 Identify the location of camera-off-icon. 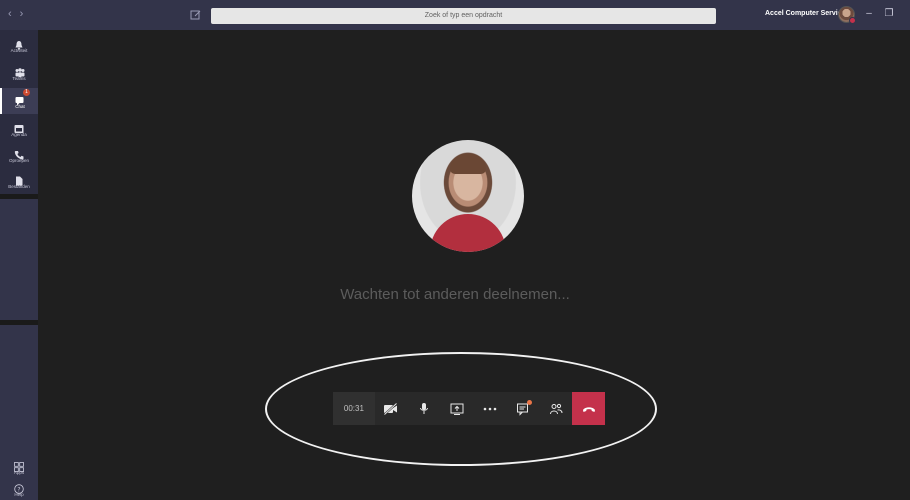
(390, 408).